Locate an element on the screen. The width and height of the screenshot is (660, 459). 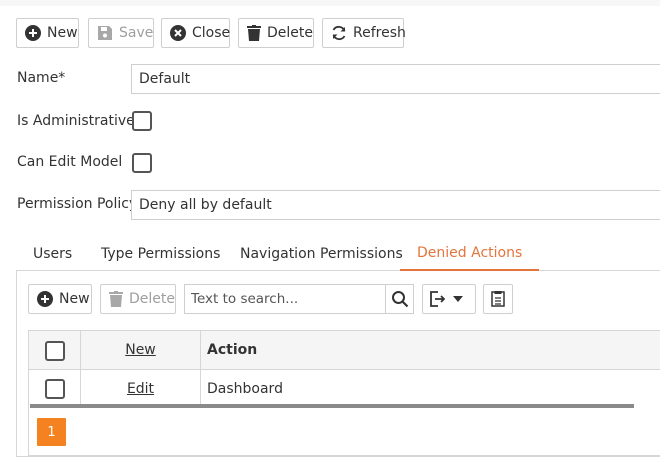
permission-policy-field: Deny all by default is located at coordinates (395, 205).